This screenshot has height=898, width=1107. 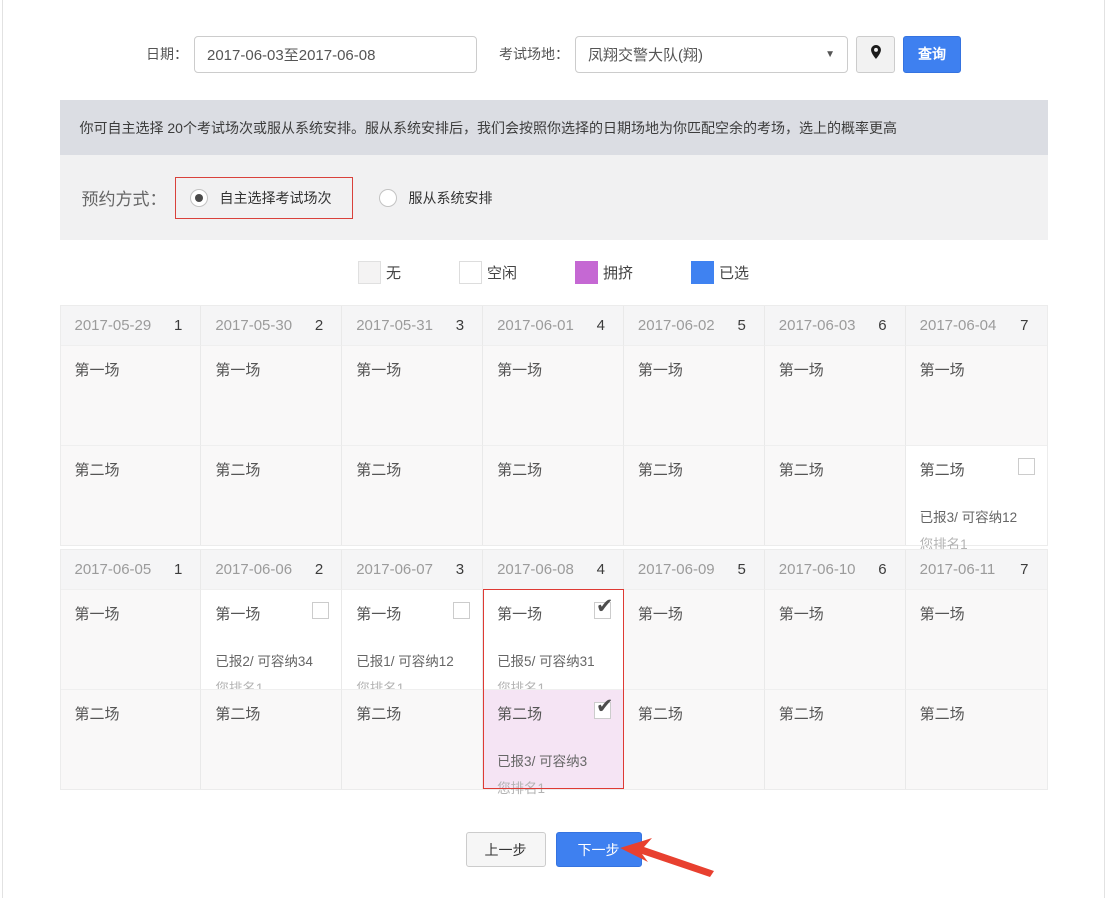 I want to click on day-date: 2017-06-08, so click(x=535, y=569).